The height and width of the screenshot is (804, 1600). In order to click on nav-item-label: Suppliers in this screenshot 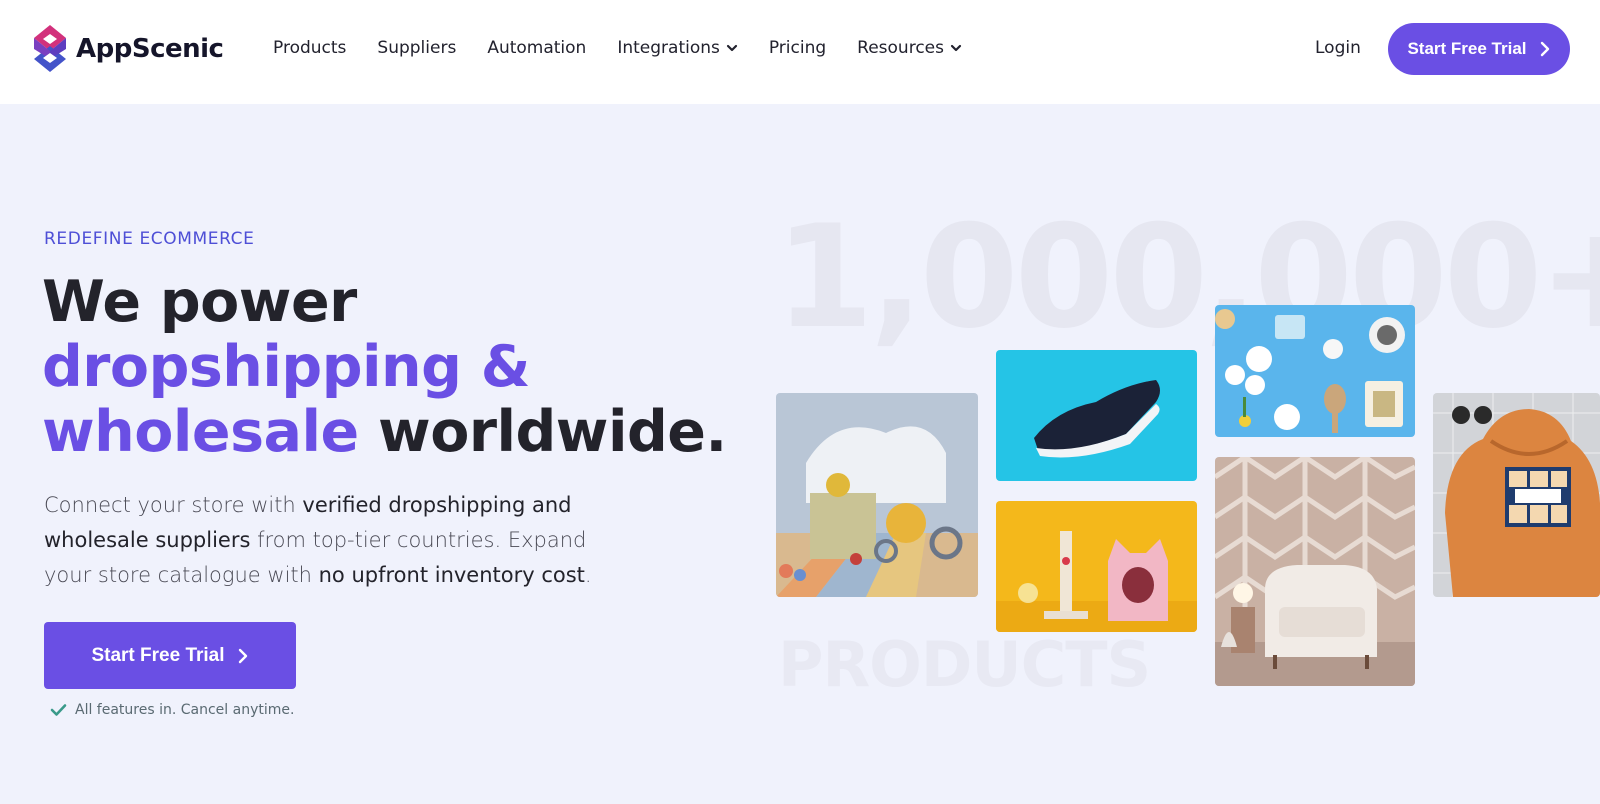, I will do `click(417, 48)`.